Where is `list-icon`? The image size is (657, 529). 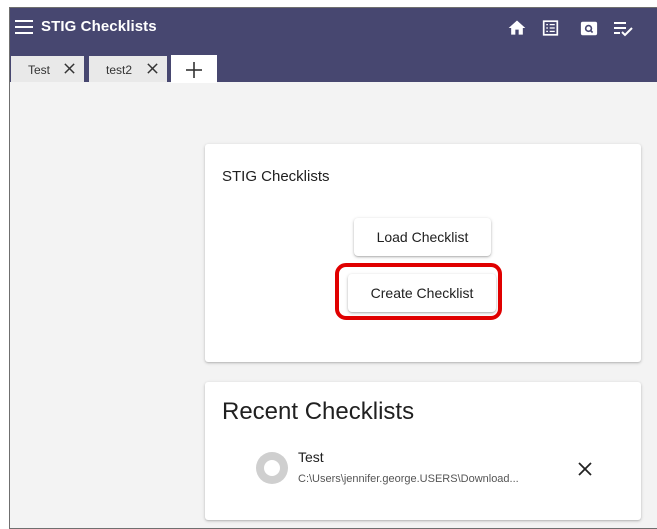
list-icon is located at coordinates (550, 28).